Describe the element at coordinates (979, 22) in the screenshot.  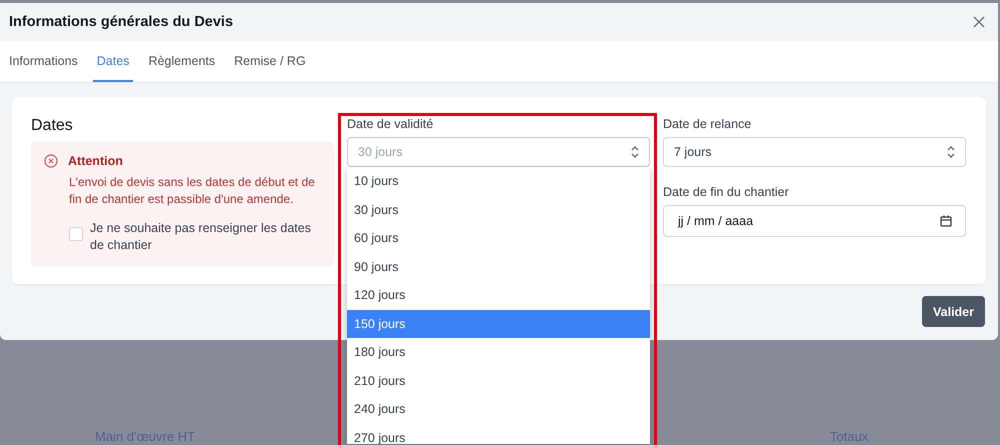
I see `close-icon` at that location.